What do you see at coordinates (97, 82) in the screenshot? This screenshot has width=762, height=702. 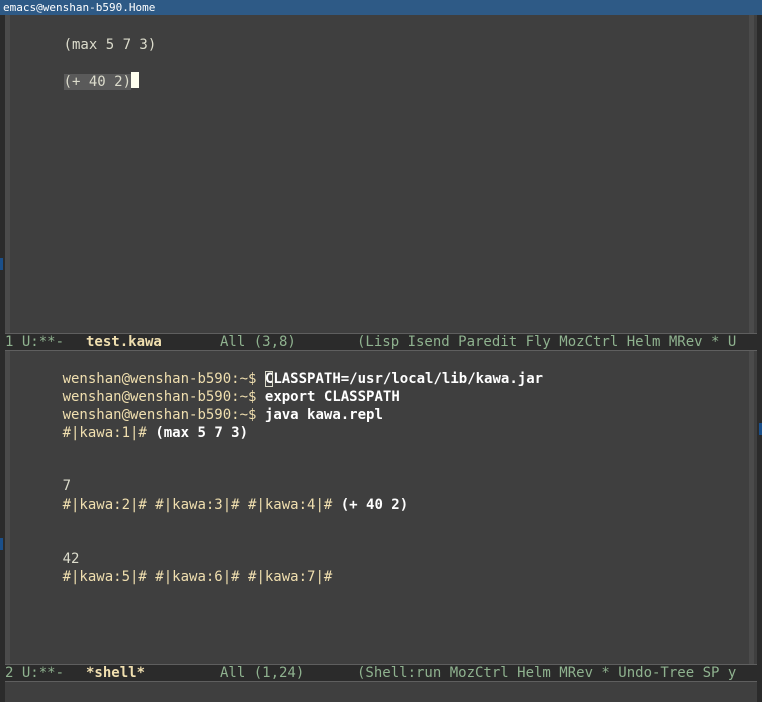 I see `highlighted-sexp: (+ 40 2)` at bounding box center [97, 82].